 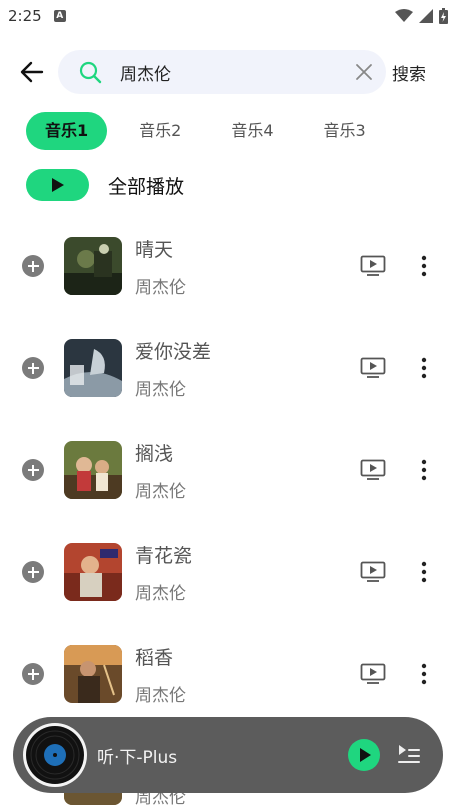 I want to click on playlist-queue-icon, so click(x=409, y=754).